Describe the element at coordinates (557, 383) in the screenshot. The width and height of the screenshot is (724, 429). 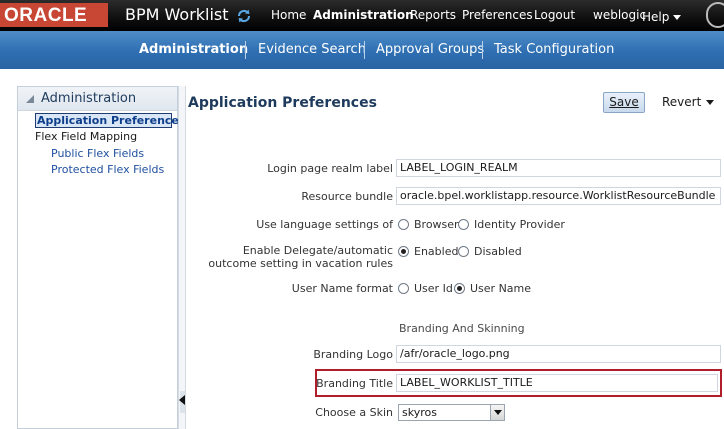
I see `branding-title-input: LABEL_WORKLIST_TITLE` at that location.